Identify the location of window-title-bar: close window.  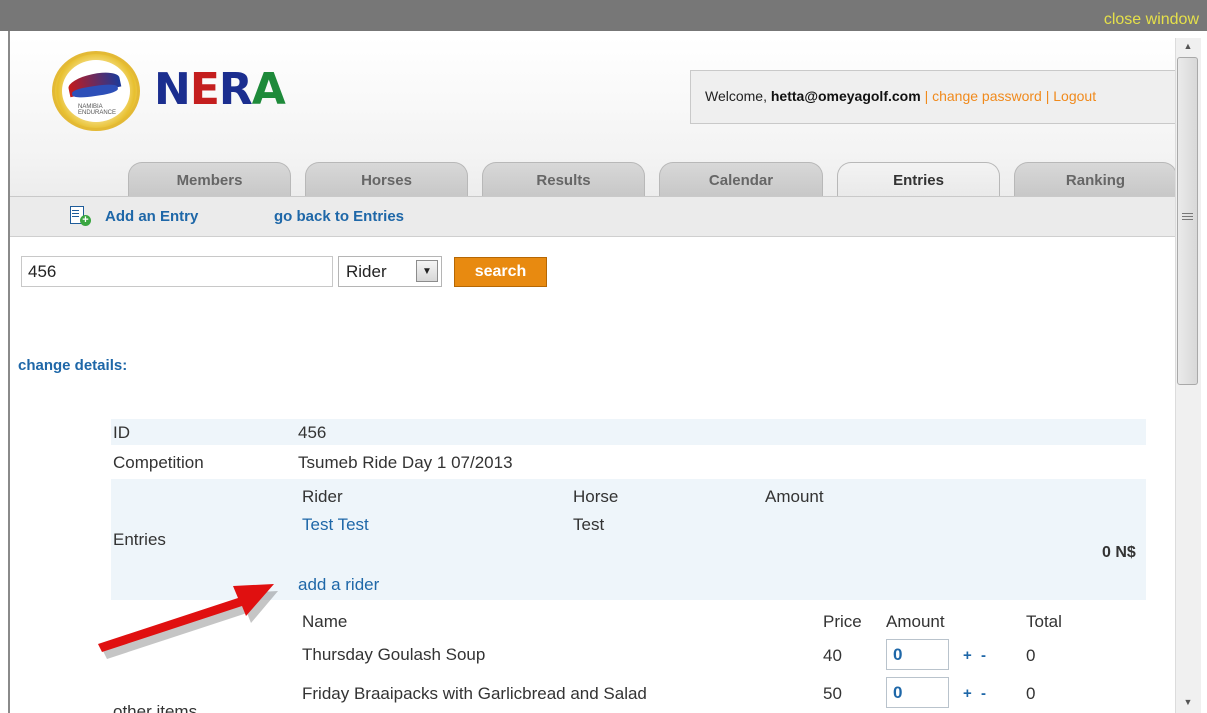
(603, 15).